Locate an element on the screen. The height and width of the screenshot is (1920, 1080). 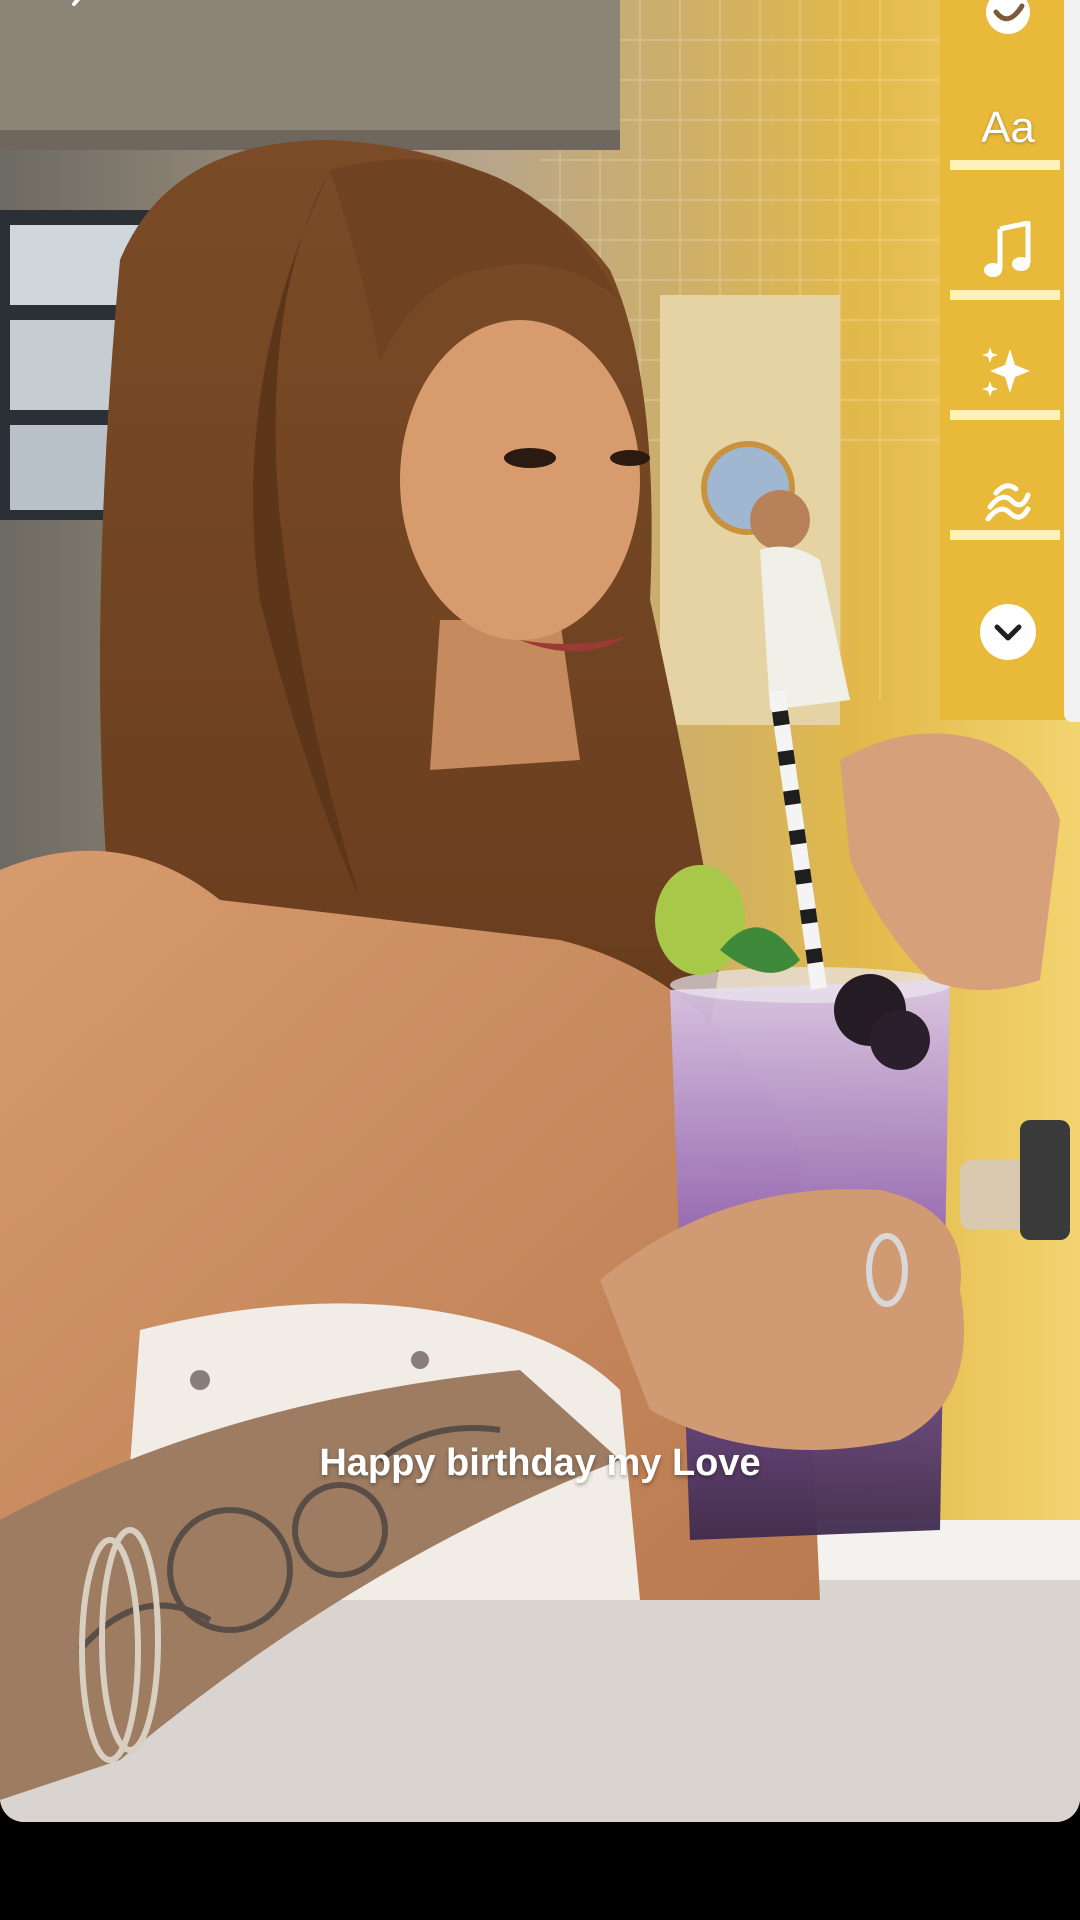
sticker-button is located at coordinates (1008, 27).